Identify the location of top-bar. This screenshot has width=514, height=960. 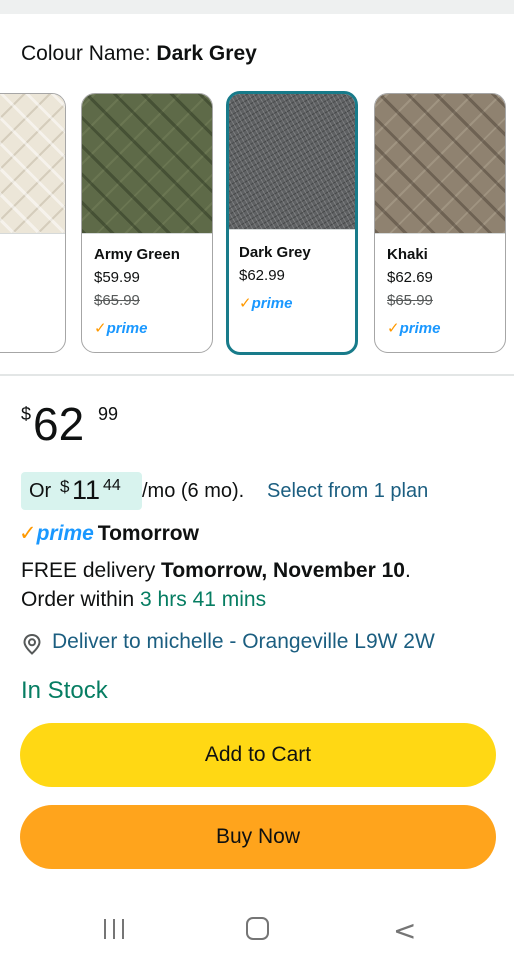
(257, 7).